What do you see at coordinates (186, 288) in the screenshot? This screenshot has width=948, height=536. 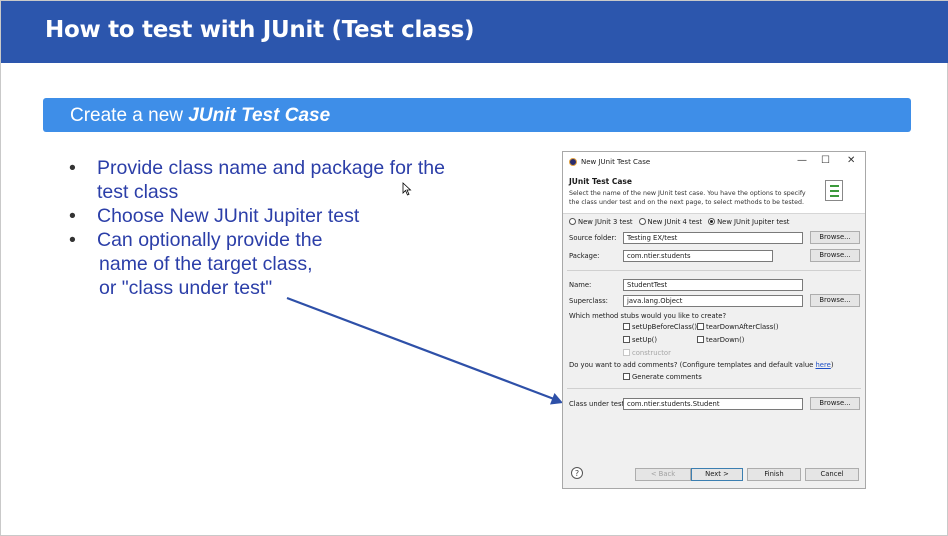 I see `bullet-text-continued: or "class under test"` at bounding box center [186, 288].